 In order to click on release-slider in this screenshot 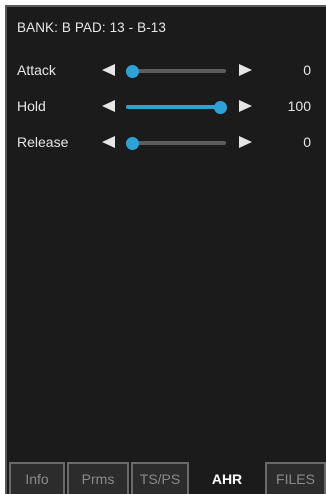, I will do `click(176, 143)`.